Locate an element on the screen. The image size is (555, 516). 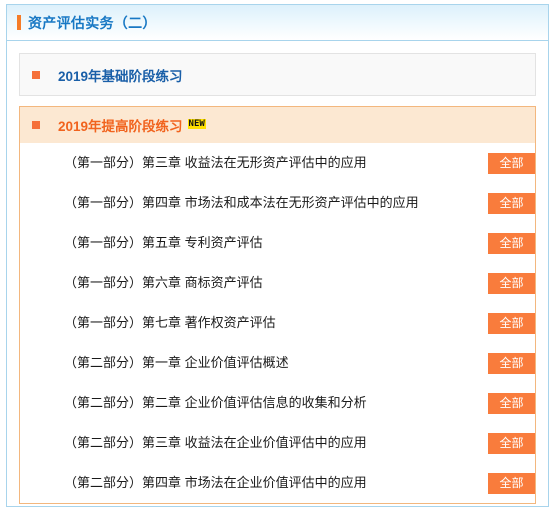
chapter-title: （第二部分）第三章 收益法在企业价值评估中的应用 is located at coordinates (299, 443).